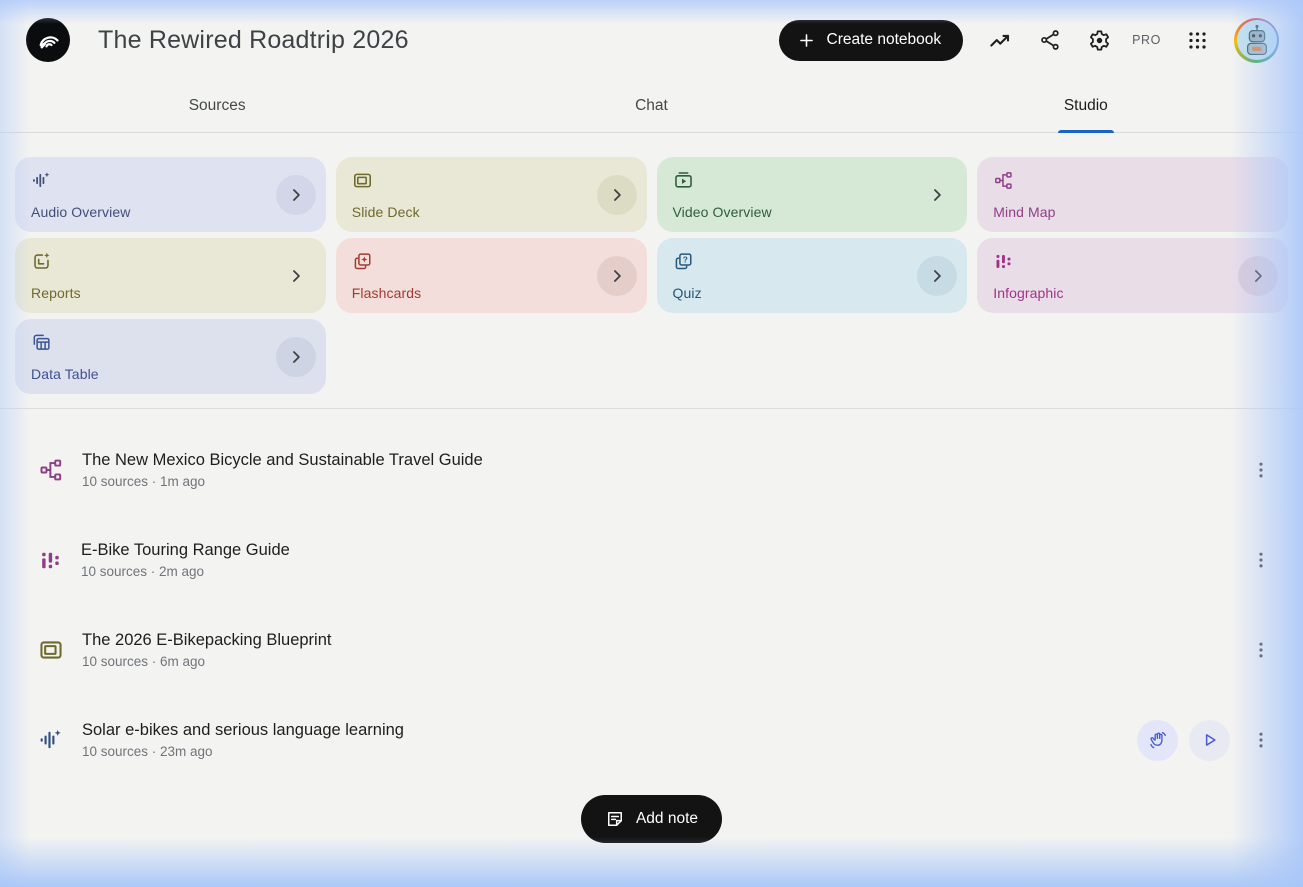 This screenshot has width=1303, height=887. Describe the element at coordinates (42, 260) in the screenshot. I see `reports-icon` at that location.